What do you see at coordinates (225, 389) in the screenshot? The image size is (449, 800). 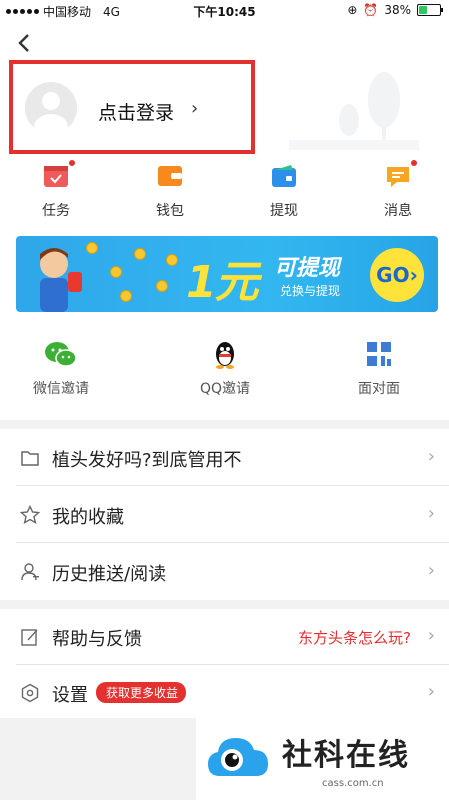 I see `invite-label: QQ邀请` at bounding box center [225, 389].